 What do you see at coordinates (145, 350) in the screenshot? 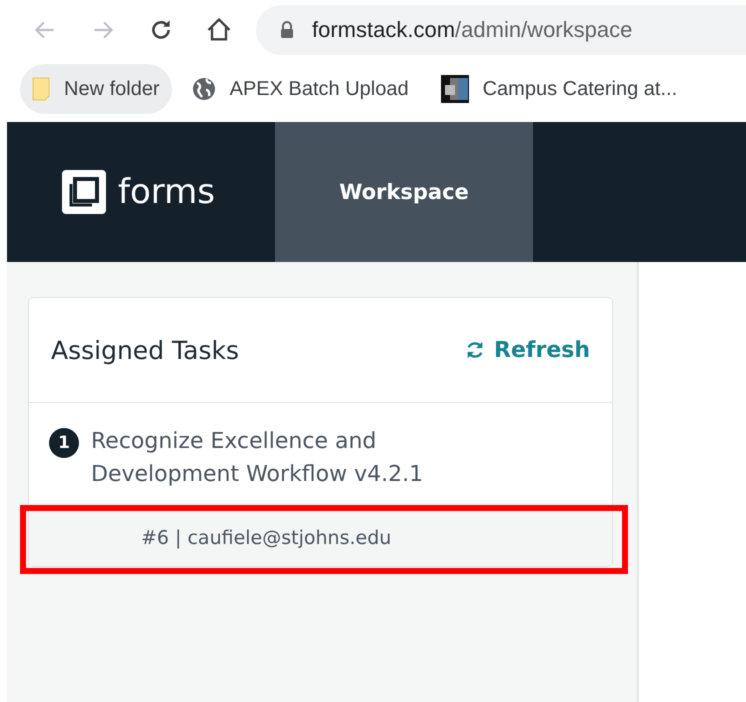
I see `card-title: Assigned Tasks` at bounding box center [145, 350].